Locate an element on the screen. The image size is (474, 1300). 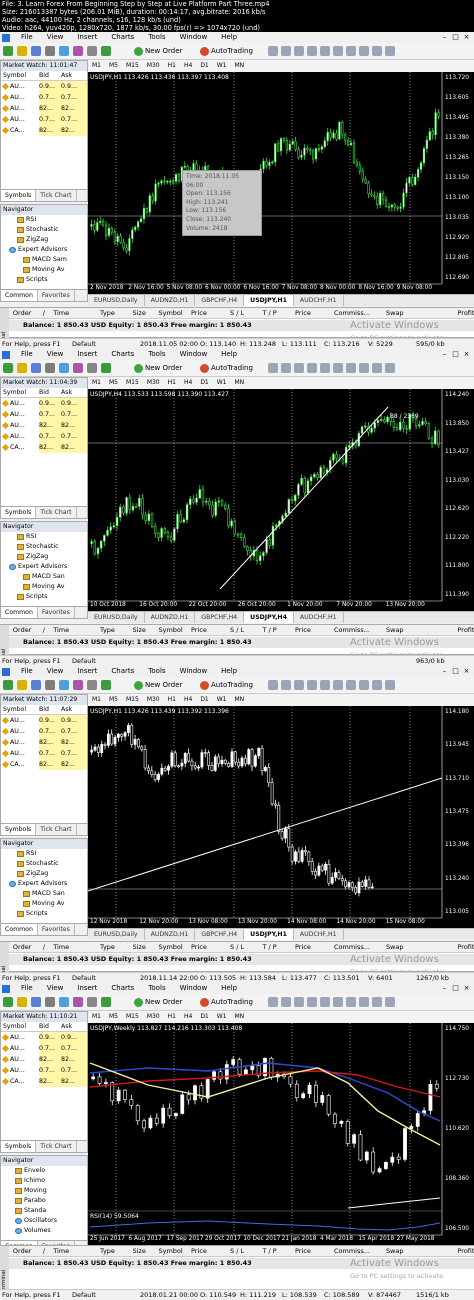
navigator-item: Standa is located at coordinates (44, 1211).